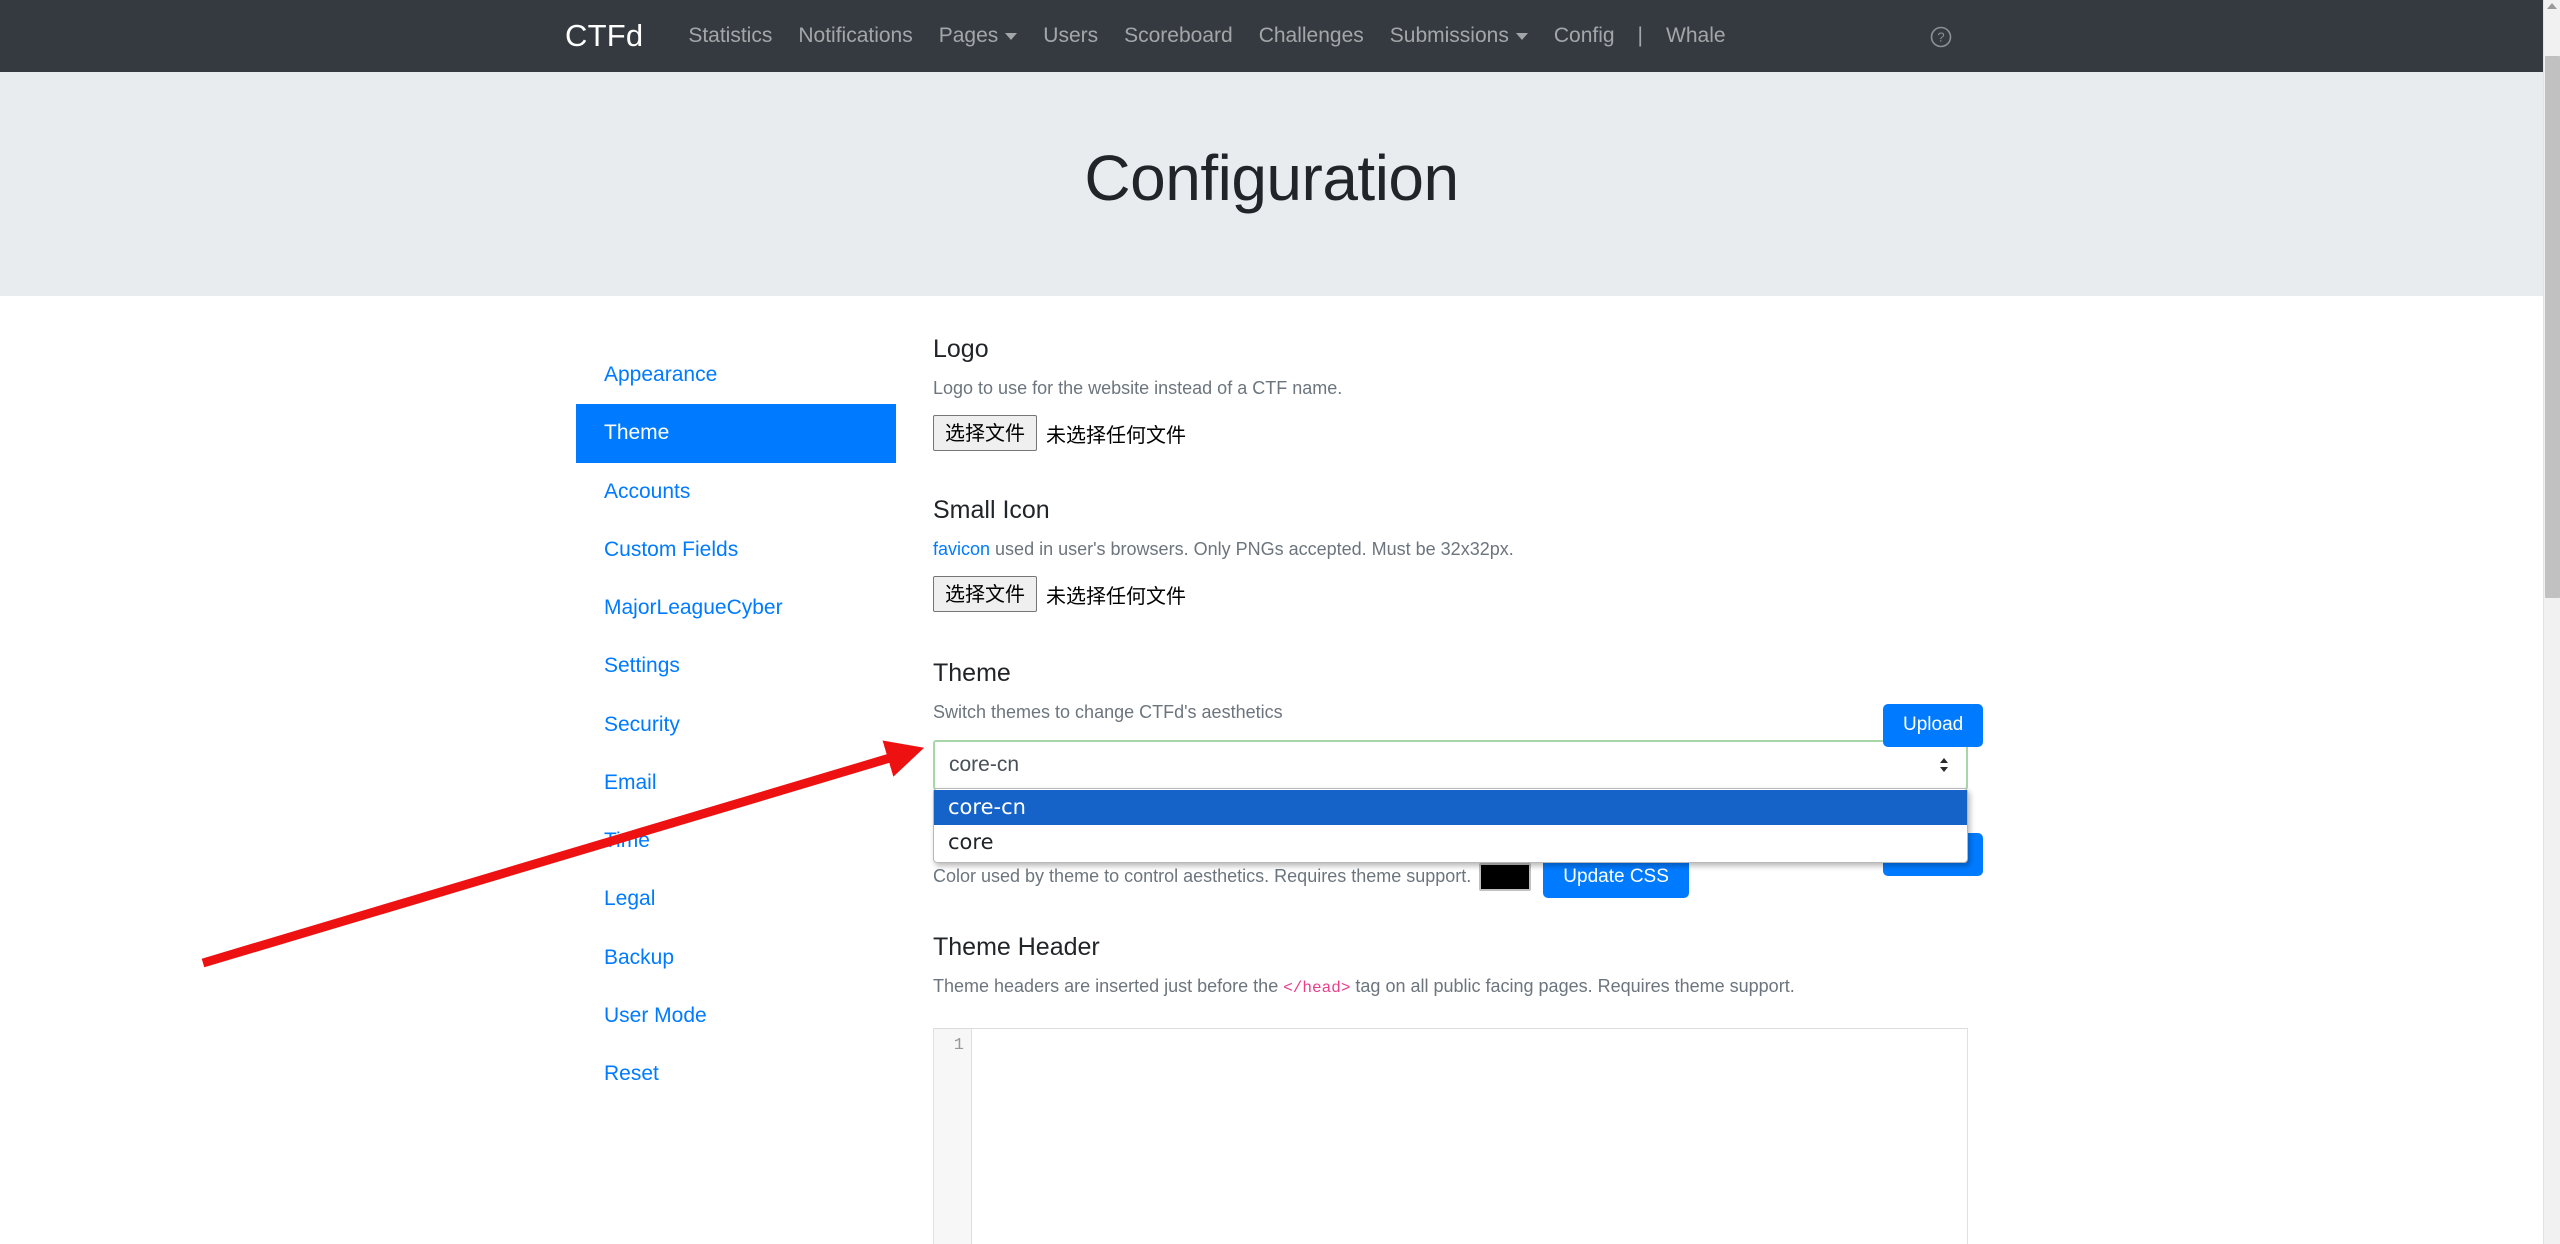  Describe the element at coordinates (736, 1016) in the screenshot. I see `sidebar-item-user-mode: User Mode` at that location.